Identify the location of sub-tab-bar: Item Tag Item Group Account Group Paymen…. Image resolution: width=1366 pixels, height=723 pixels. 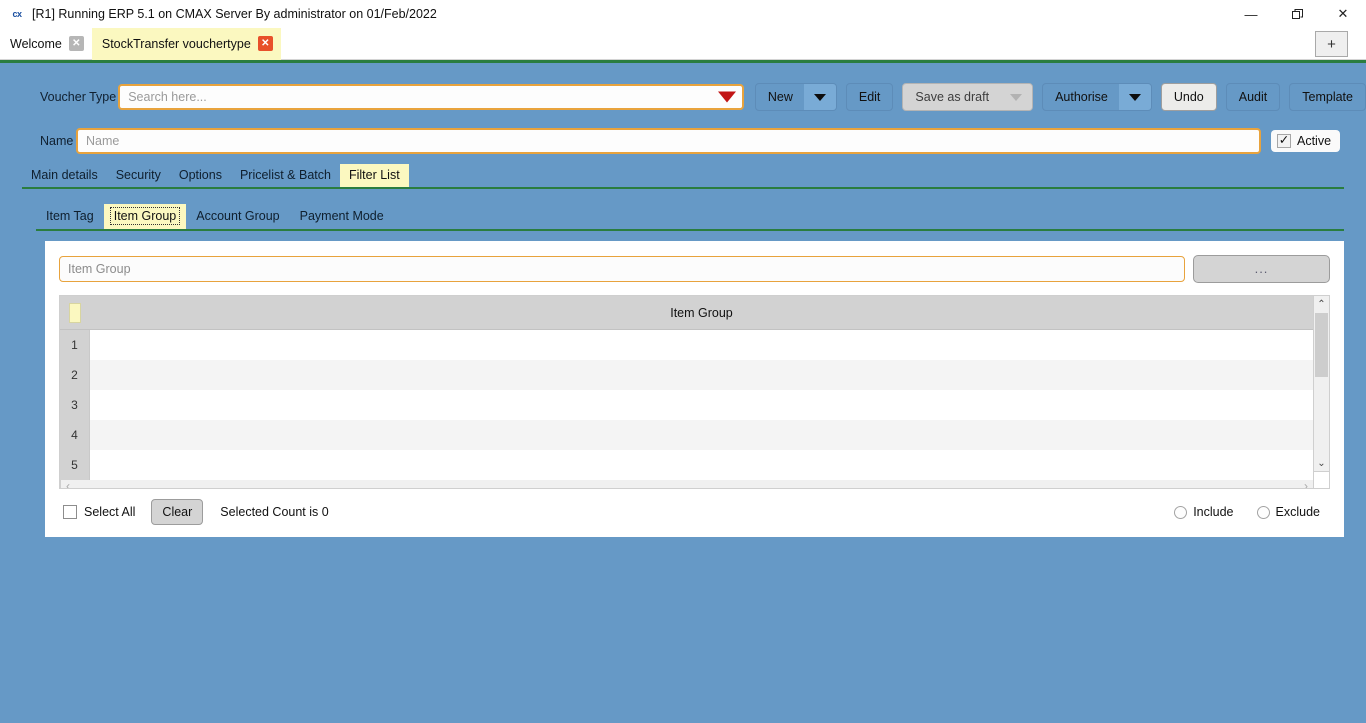
(683, 215).